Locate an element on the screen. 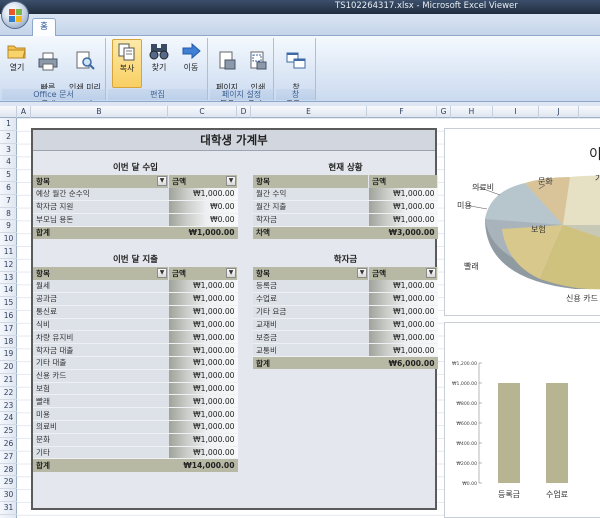  pie-label: 미용 is located at coordinates (464, 205).